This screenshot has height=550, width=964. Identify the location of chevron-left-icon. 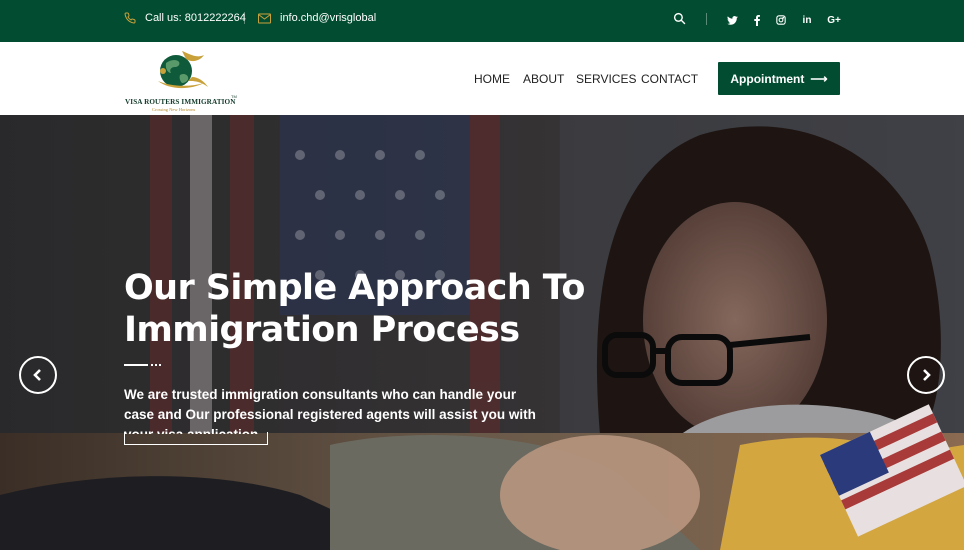
(37, 375).